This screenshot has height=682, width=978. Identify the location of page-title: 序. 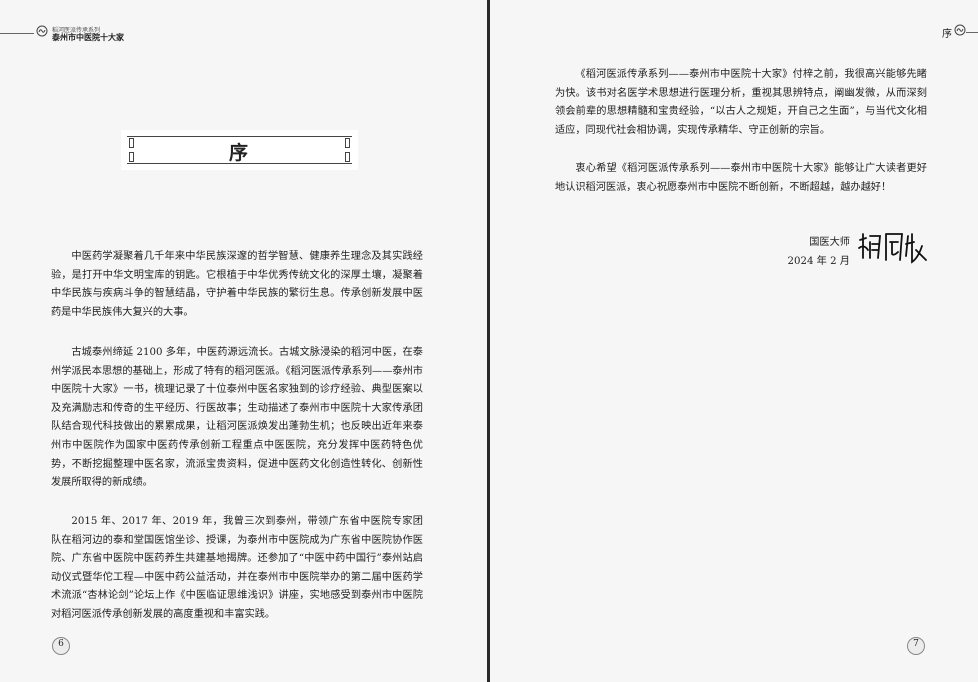
(239, 153).